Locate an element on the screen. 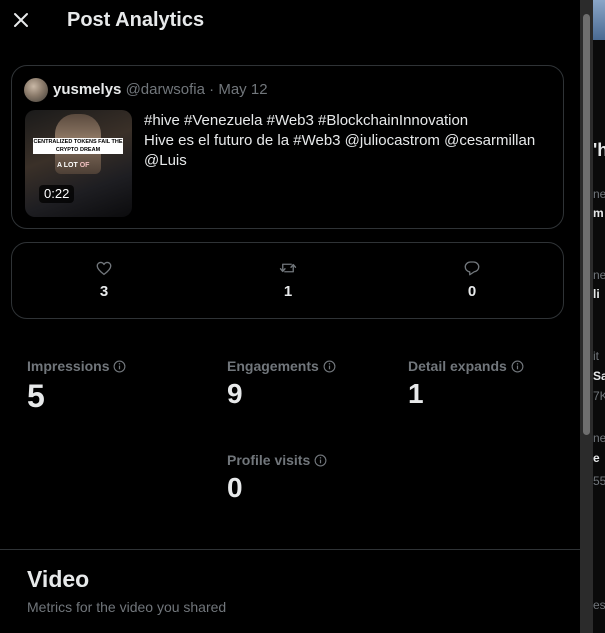 This screenshot has height=633, width=605. background-text: 7K is located at coordinates (599, 396).